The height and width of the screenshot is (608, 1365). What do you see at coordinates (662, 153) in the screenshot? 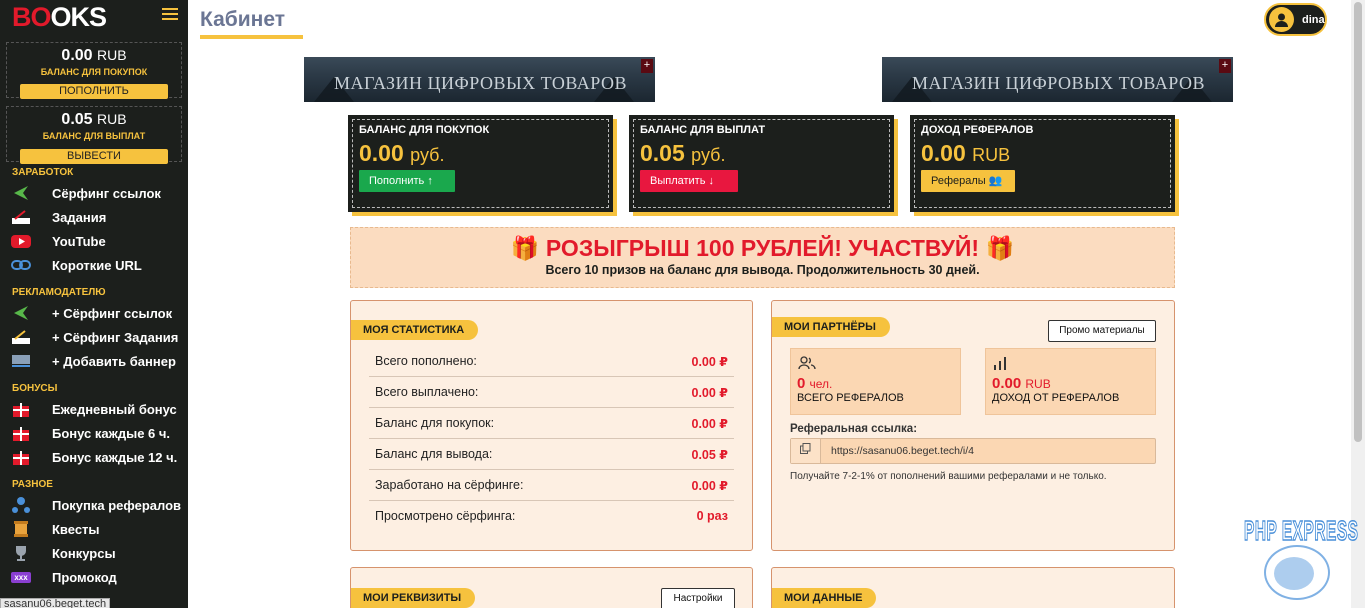
I see `card-value: 0.05` at bounding box center [662, 153].